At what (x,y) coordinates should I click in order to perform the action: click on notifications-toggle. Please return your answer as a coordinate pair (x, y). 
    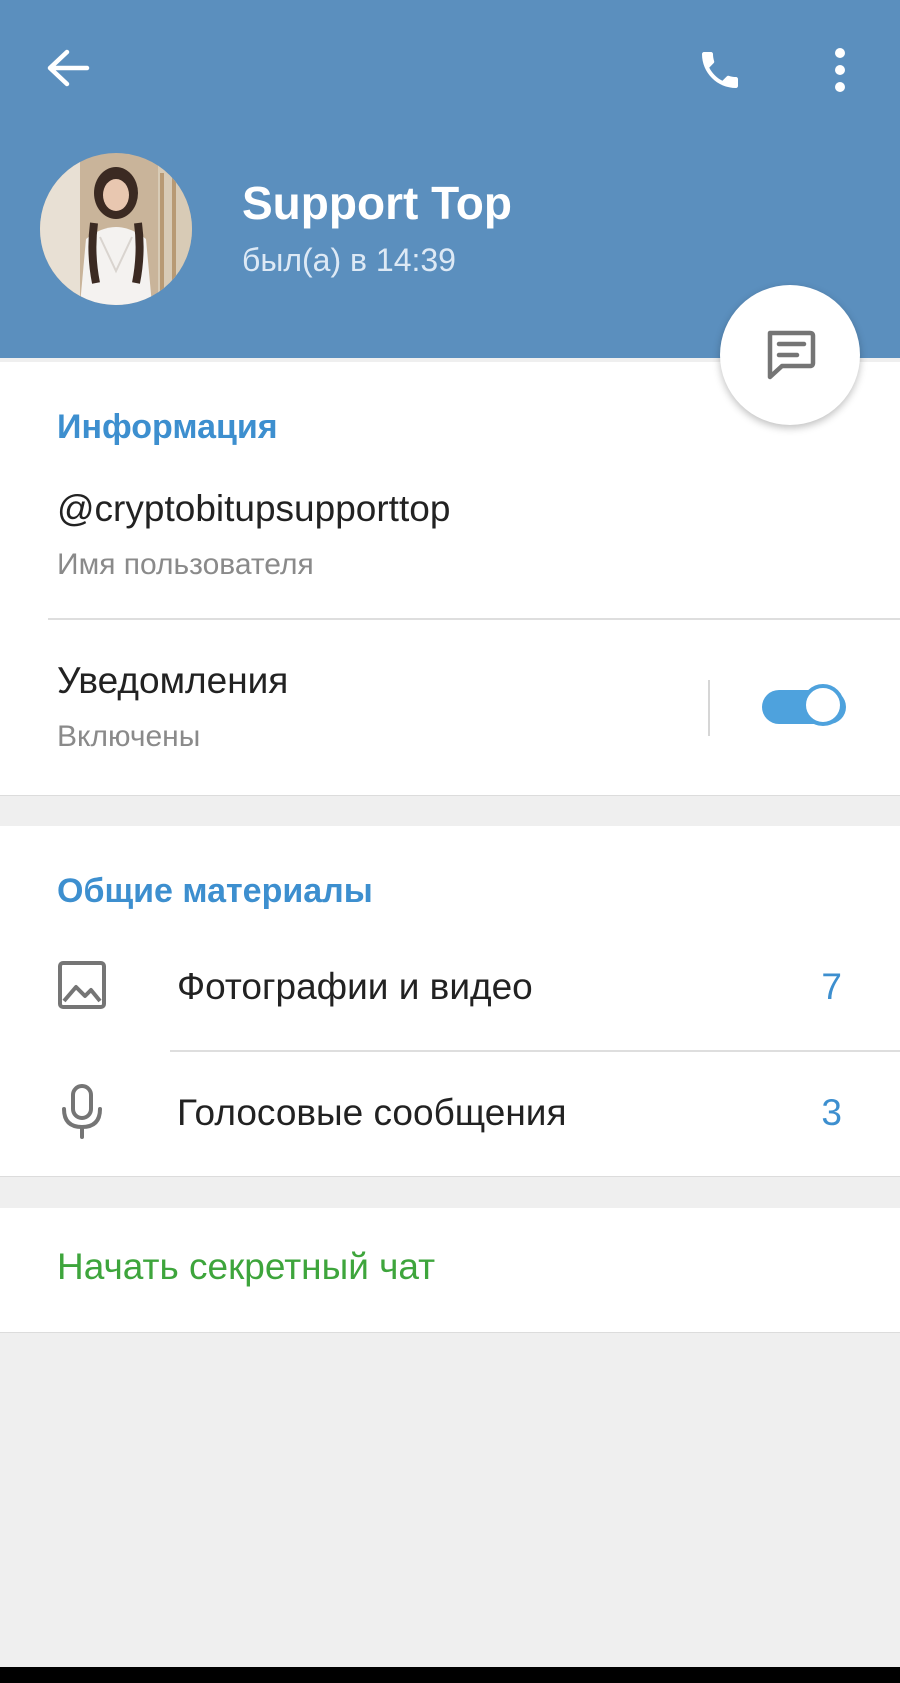
    Looking at the image, I should click on (804, 705).